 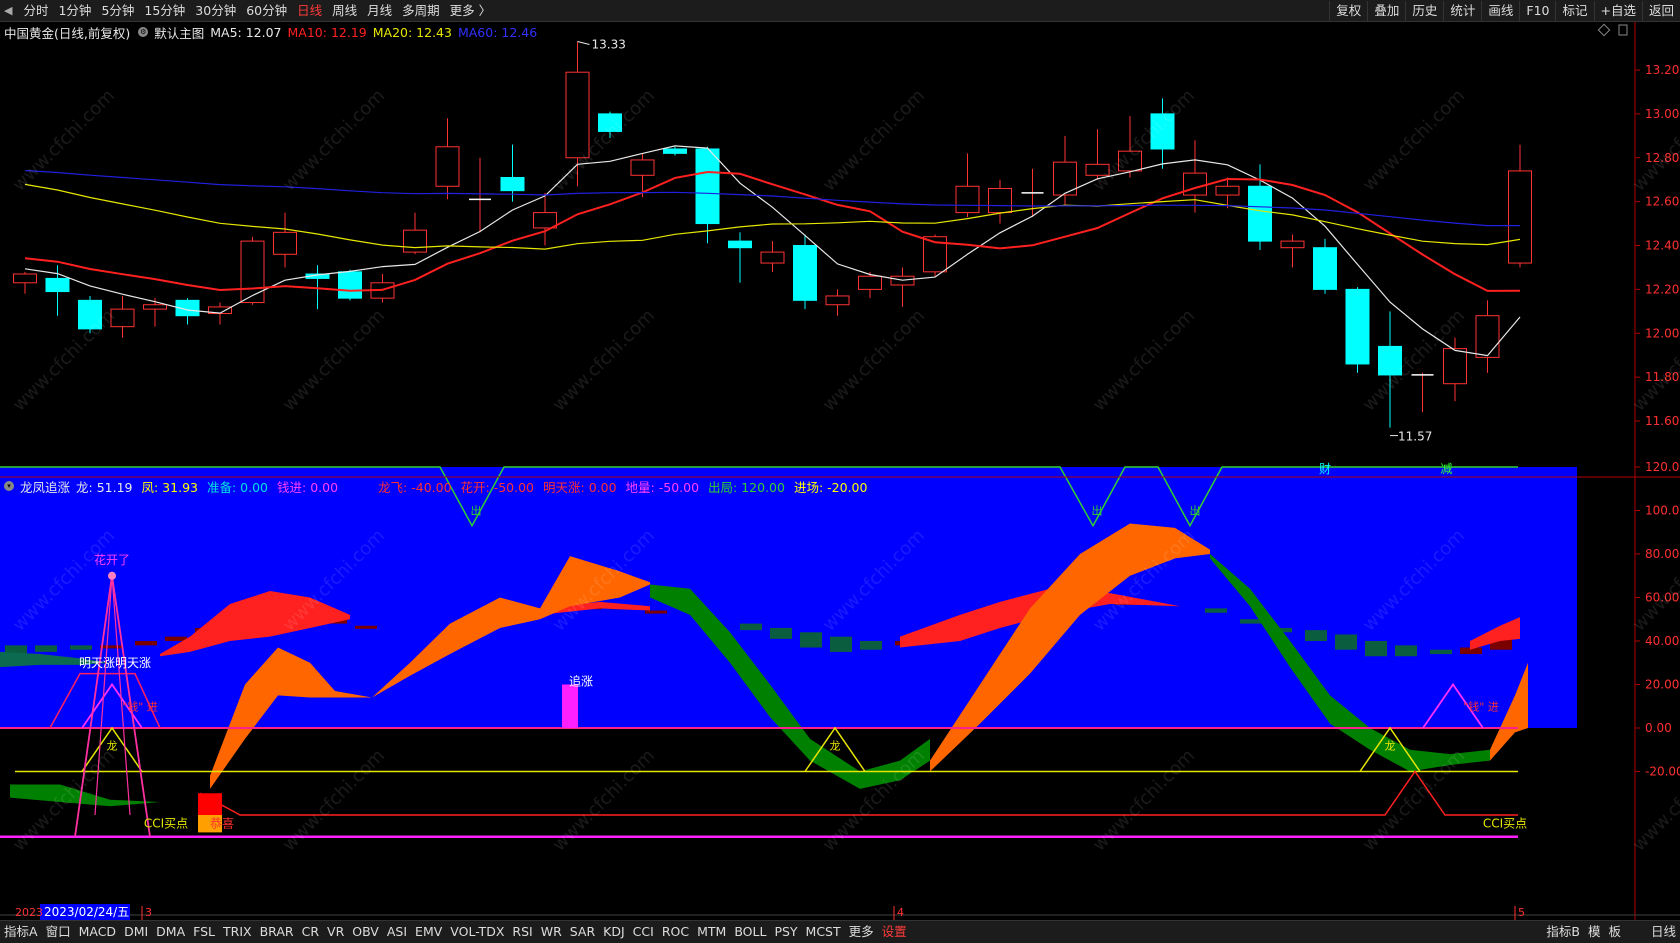 I want to click on indicator-value: 花开: -50.00, so click(x=497, y=487).